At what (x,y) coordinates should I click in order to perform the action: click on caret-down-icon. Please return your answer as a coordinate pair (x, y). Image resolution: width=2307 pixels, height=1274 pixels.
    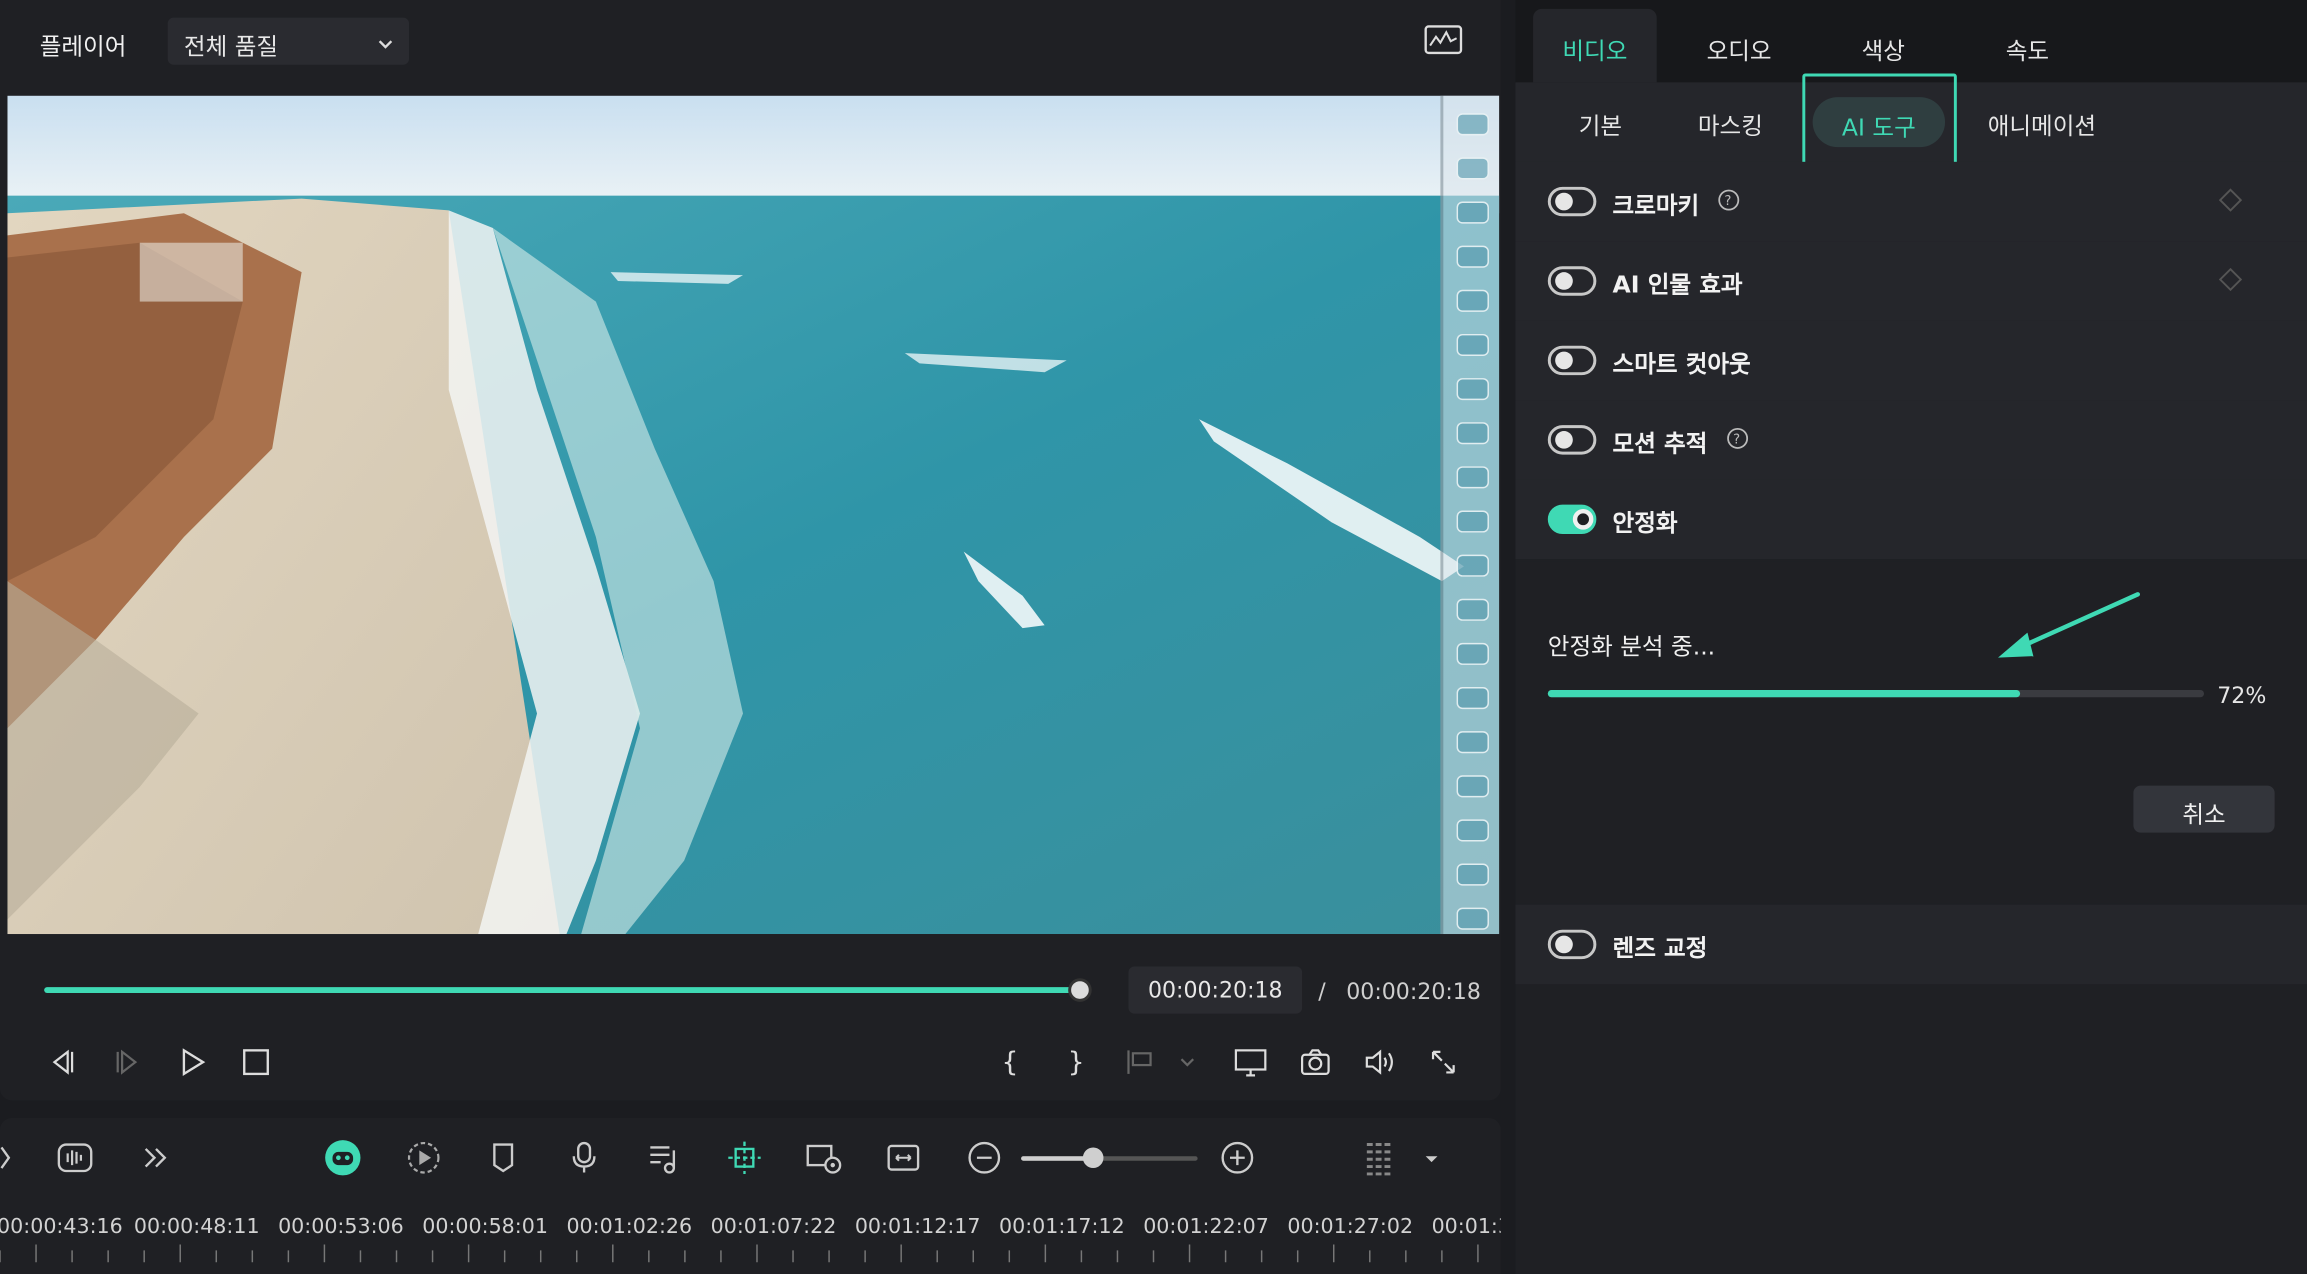
    Looking at the image, I should click on (1425, 1158).